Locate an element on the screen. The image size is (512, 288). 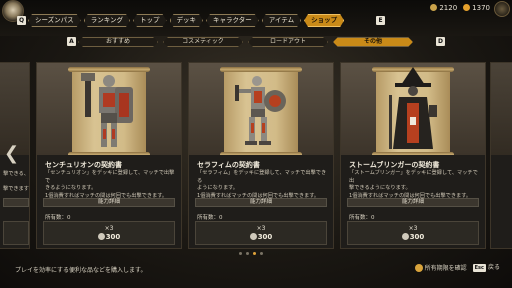
stormbringer-figure-icon is located at coordinates (413, 108).